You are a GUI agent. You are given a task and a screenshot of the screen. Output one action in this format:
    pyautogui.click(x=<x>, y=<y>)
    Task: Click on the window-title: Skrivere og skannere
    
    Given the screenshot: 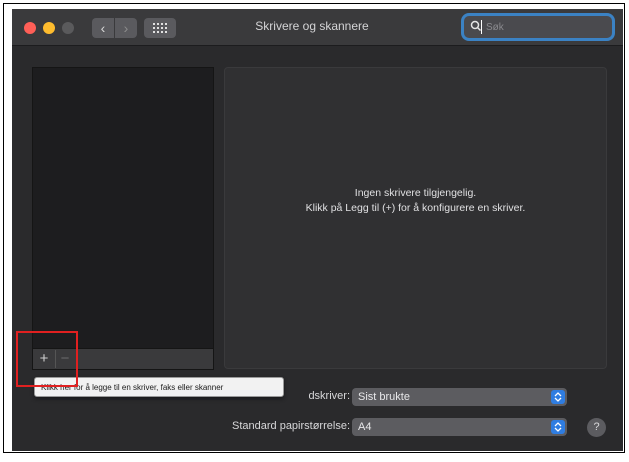 What is the action you would take?
    pyautogui.click(x=312, y=26)
    